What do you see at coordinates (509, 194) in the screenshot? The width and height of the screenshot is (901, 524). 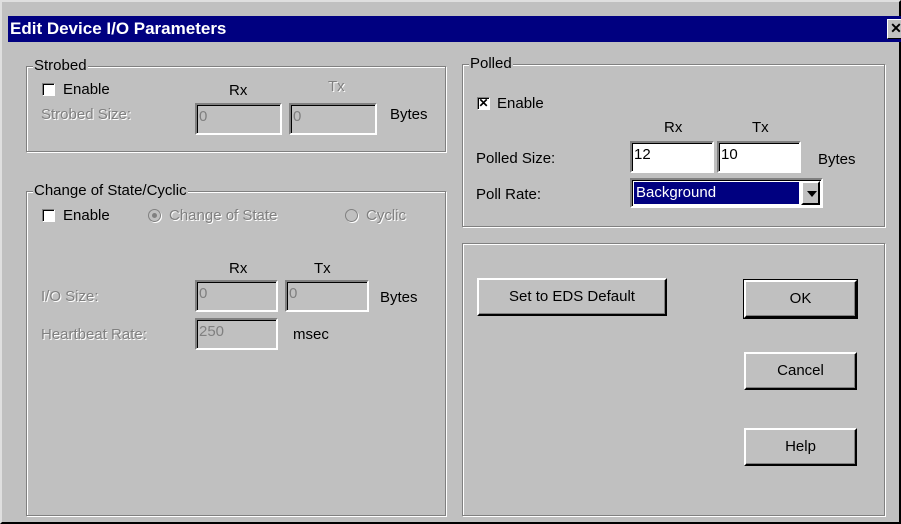 I see `poll-rate-label: Poll Rate:` at bounding box center [509, 194].